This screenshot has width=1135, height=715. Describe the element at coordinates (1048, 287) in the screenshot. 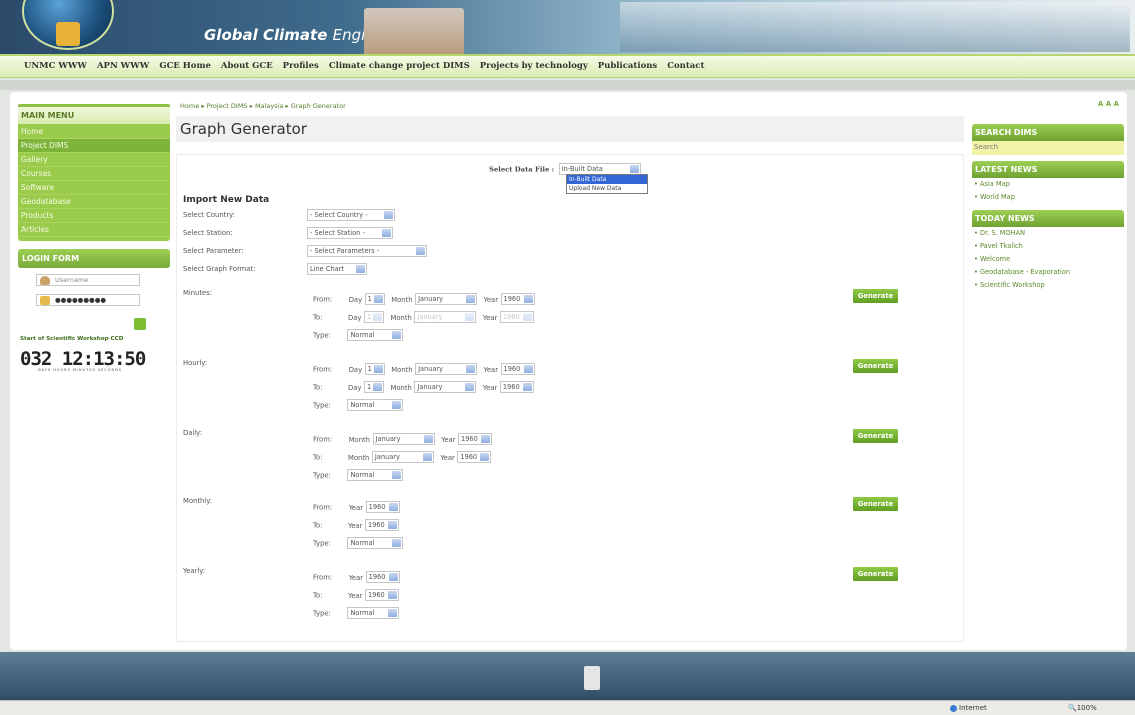

I see `news-item-scientific-workshop: • Scientific Workshop` at that location.